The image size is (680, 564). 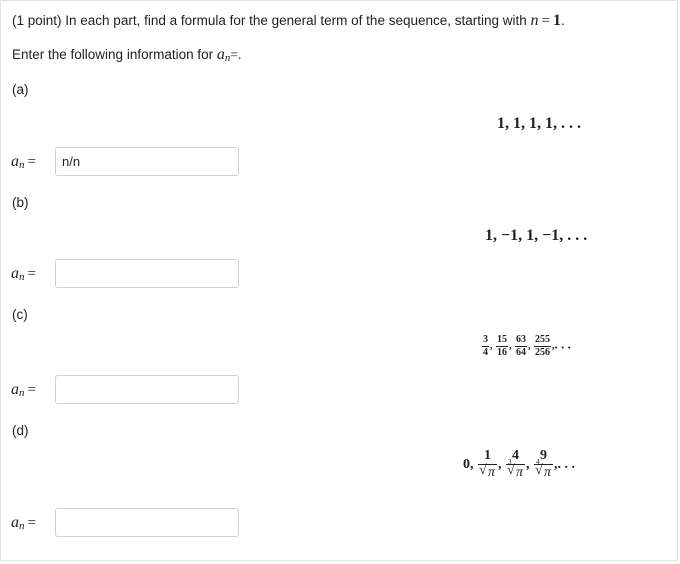 What do you see at coordinates (20, 314) in the screenshot?
I see `part-c-label: (c)` at bounding box center [20, 314].